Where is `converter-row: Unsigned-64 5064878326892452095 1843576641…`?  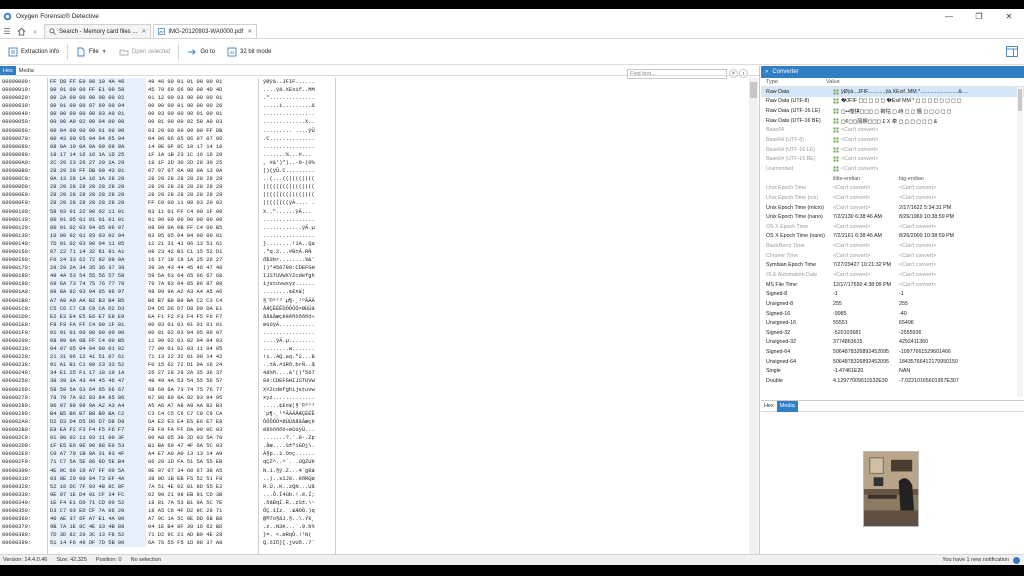
converter-row: Unsigned-64 5064878326892452095 1843576641… is located at coordinates (892, 362).